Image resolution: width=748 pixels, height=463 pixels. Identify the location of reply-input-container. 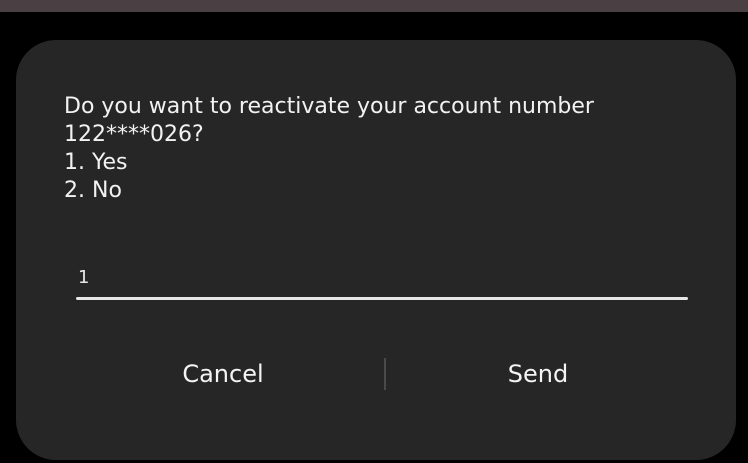
(382, 279).